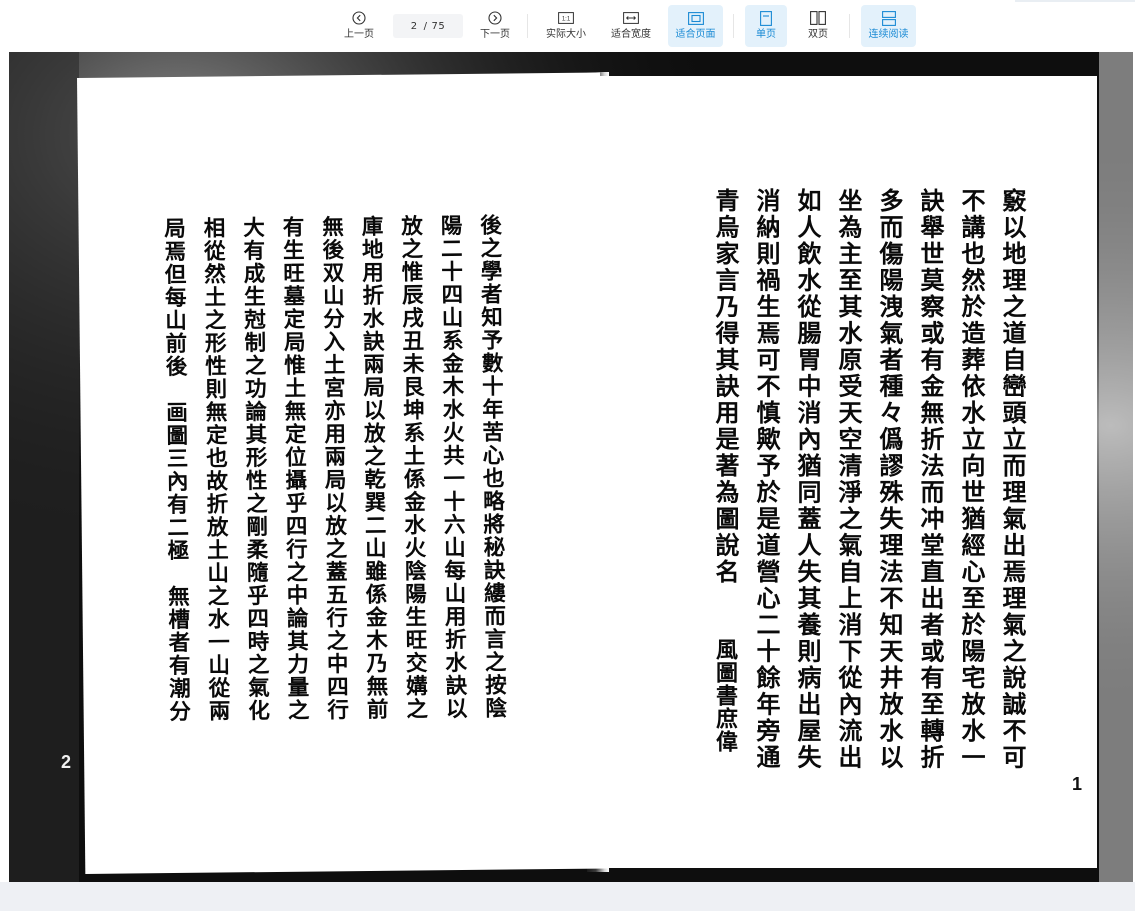 The width and height of the screenshot is (1135, 911). What do you see at coordinates (495, 18) in the screenshot?
I see `chevron-right-circle-icon` at bounding box center [495, 18].